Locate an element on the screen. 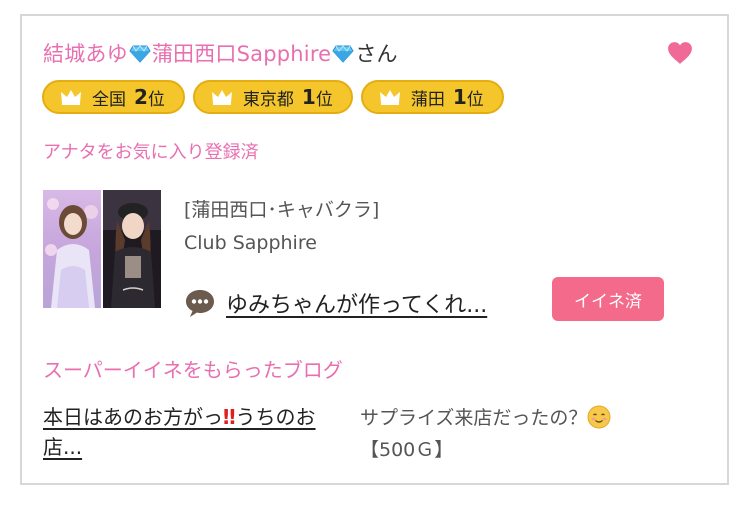 The image size is (750, 507). super-like-section-title: スーパーイイネをもらったブログ is located at coordinates (193, 370).